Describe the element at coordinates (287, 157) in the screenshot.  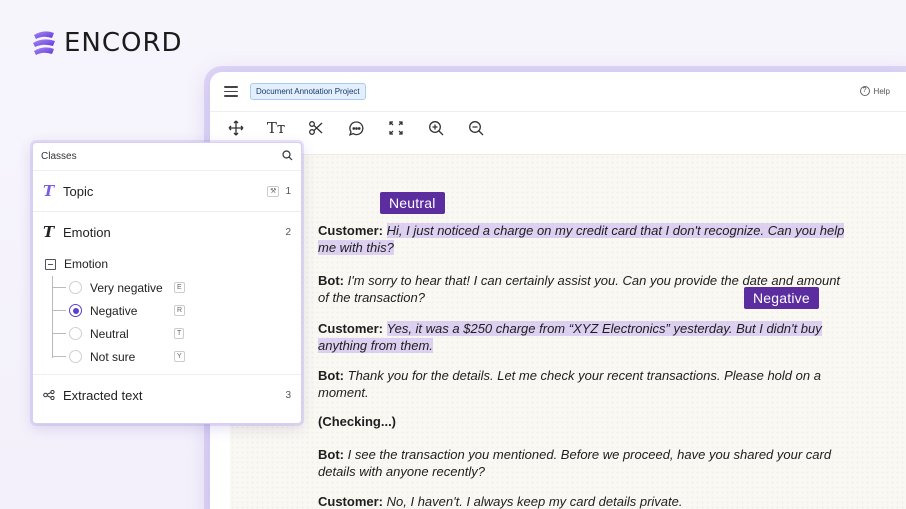
I see `search-icon` at that location.